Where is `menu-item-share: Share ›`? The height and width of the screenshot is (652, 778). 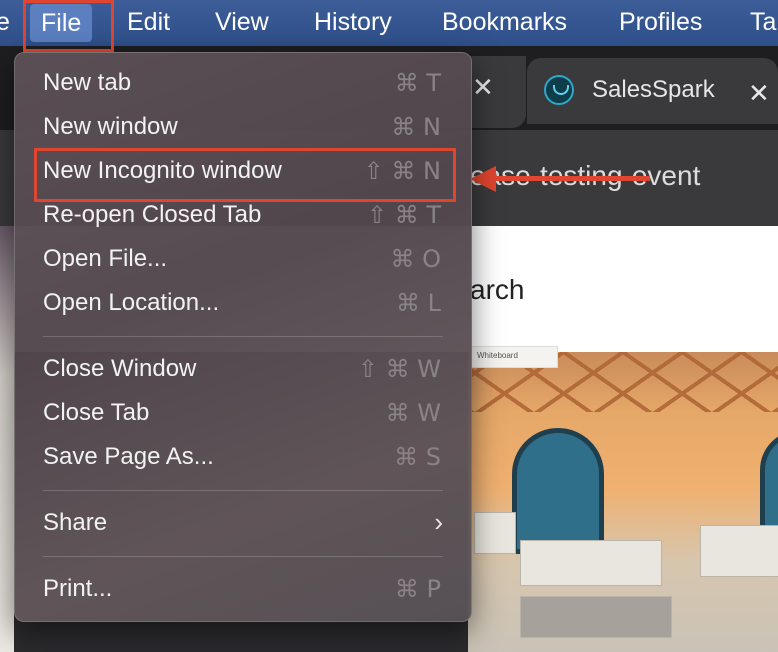 menu-item-share: Share › is located at coordinates (243, 523).